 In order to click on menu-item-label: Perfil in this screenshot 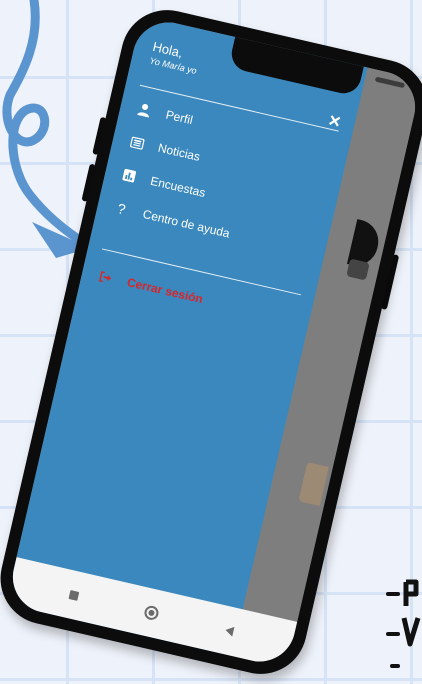, I will do `click(179, 117)`.